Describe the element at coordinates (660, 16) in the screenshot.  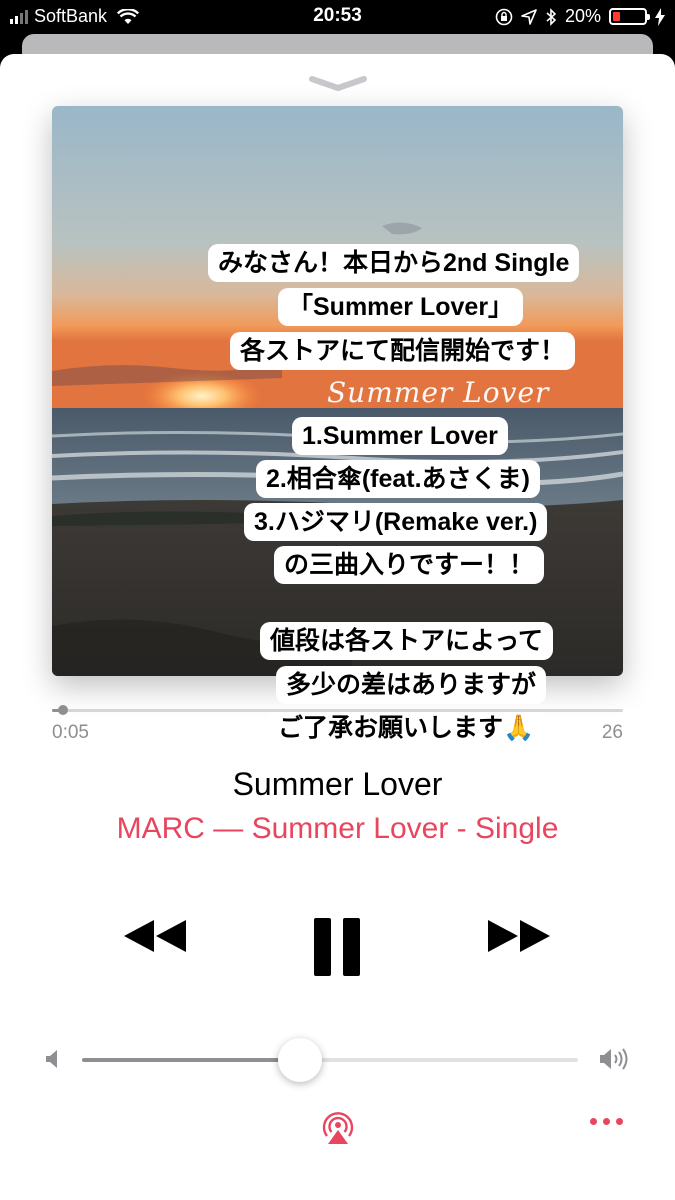
I see `charging-icon` at that location.